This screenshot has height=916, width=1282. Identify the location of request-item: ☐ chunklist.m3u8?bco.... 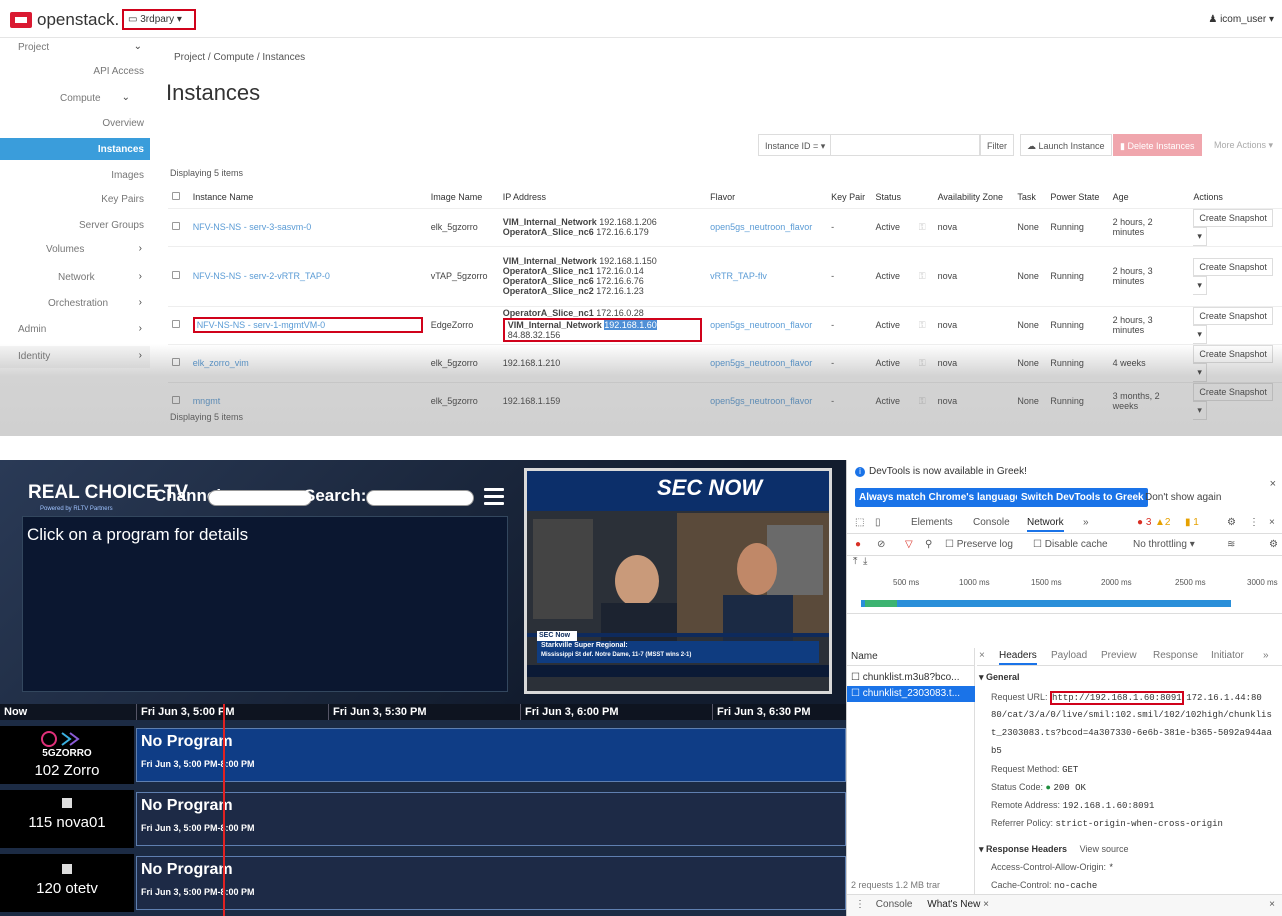
(911, 678).